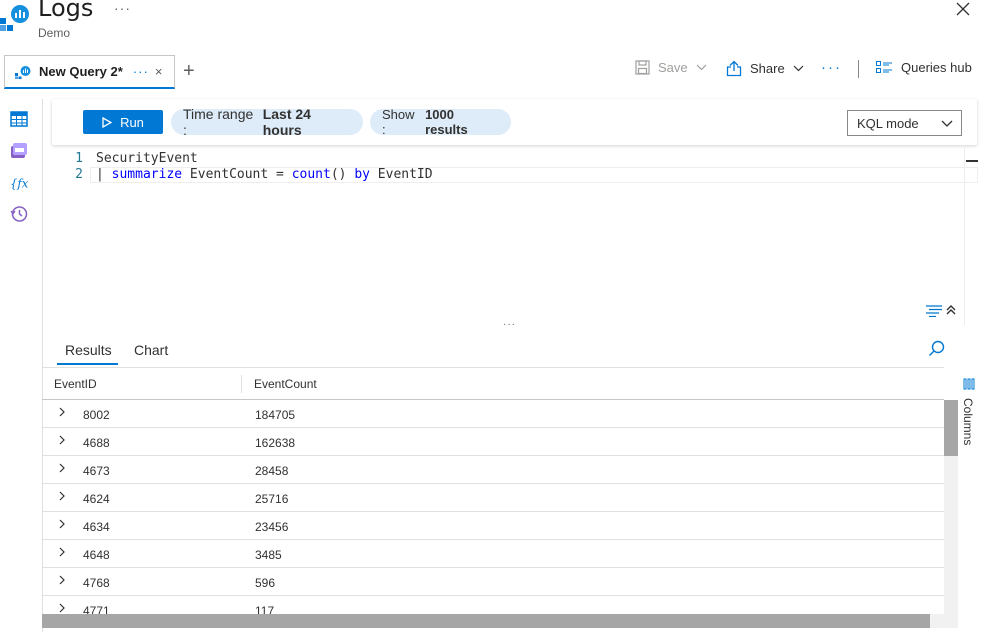 Image resolution: width=983 pixels, height=632 pixels. Describe the element at coordinates (275, 415) in the screenshot. I see `cell-eventcount: 184705` at that location.